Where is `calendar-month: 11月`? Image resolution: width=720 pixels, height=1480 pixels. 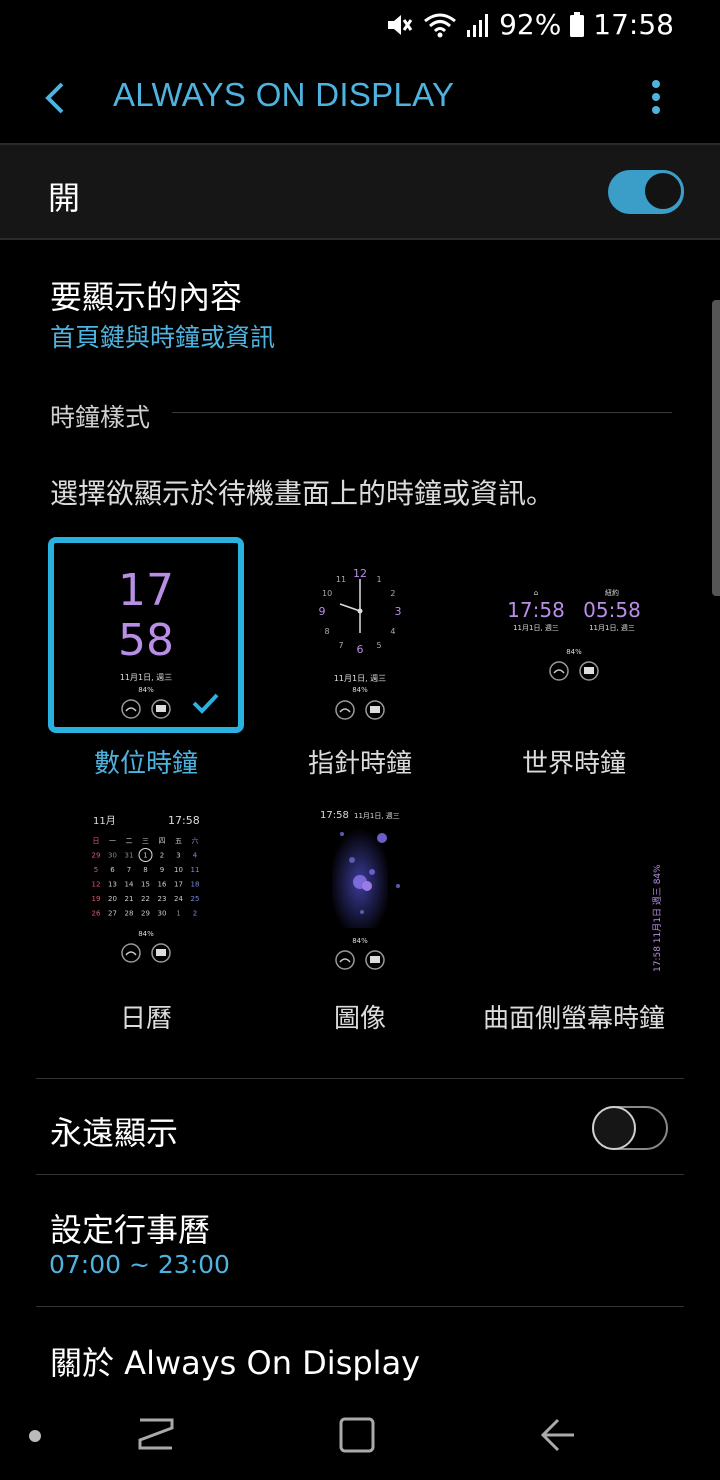 calendar-month: 11月 is located at coordinates (104, 821).